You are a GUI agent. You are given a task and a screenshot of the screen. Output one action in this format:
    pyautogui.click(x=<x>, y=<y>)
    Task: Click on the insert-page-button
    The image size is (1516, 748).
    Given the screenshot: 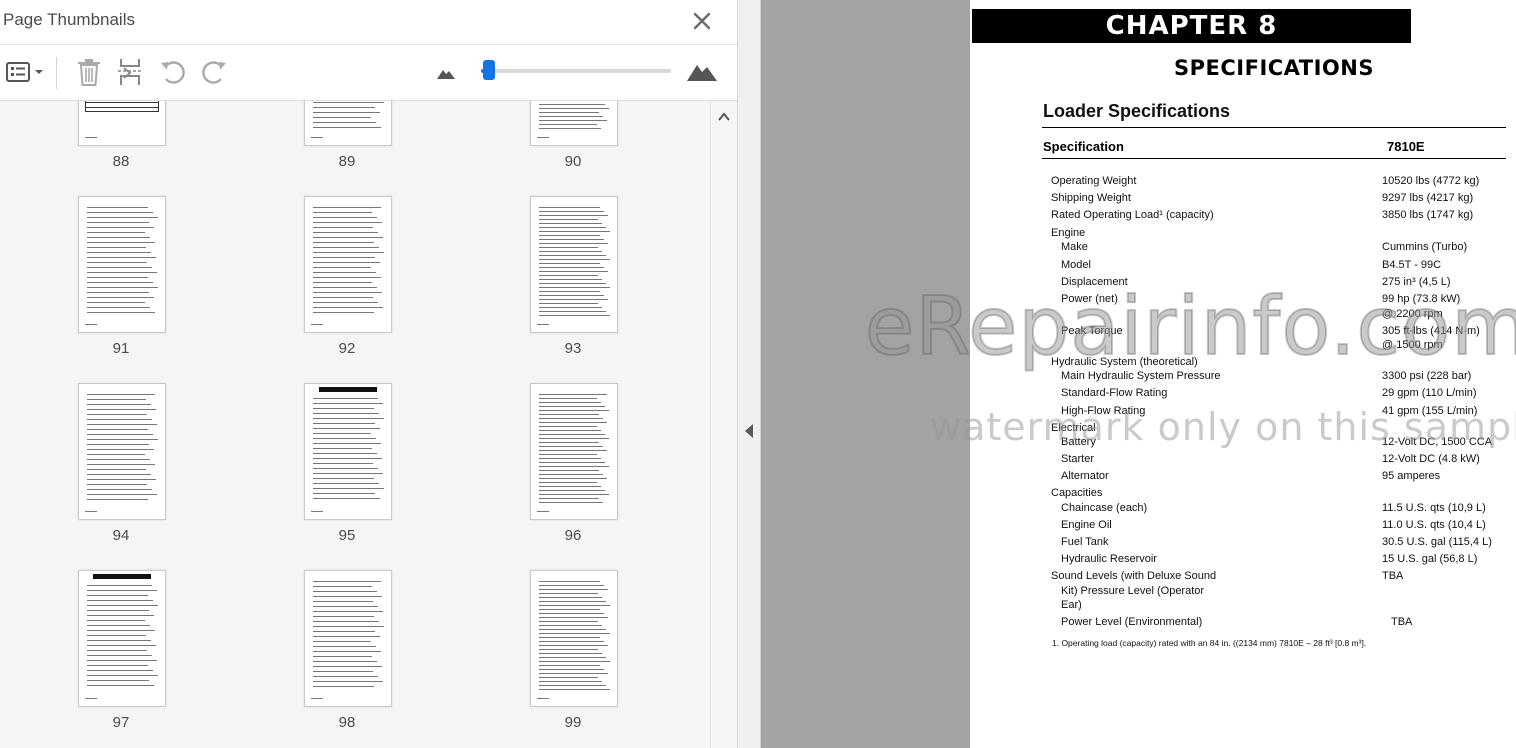 What is the action you would take?
    pyautogui.click(x=130, y=72)
    